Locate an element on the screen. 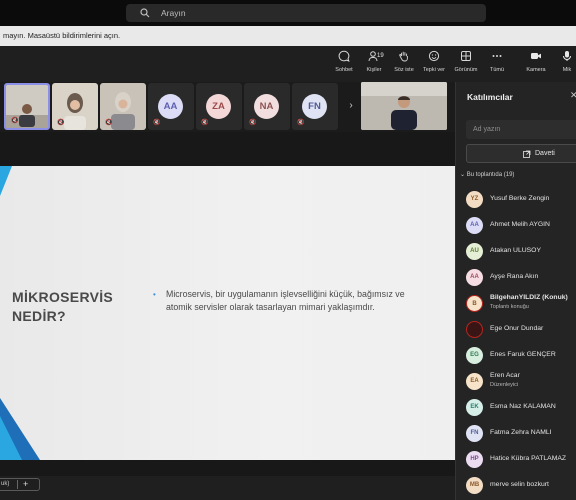 This screenshot has width=576, height=500. avatar: ZA is located at coordinates (218, 106).